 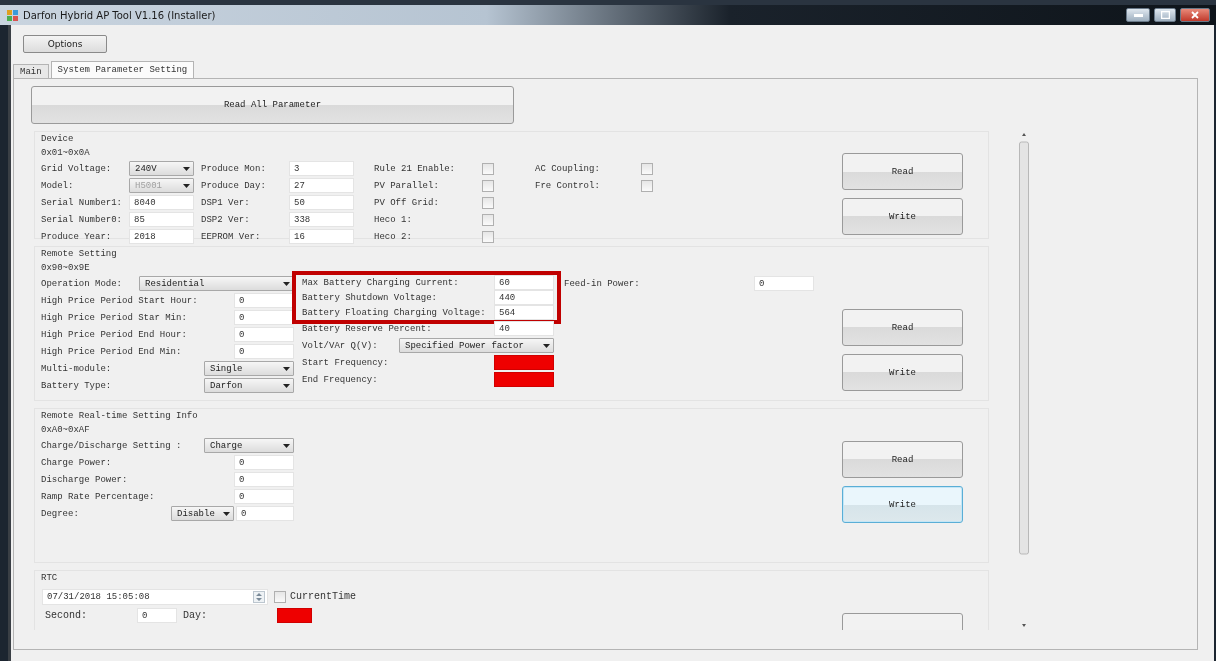 What do you see at coordinates (85, 479) in the screenshot?
I see `field-label: Discharge Power:` at bounding box center [85, 479].